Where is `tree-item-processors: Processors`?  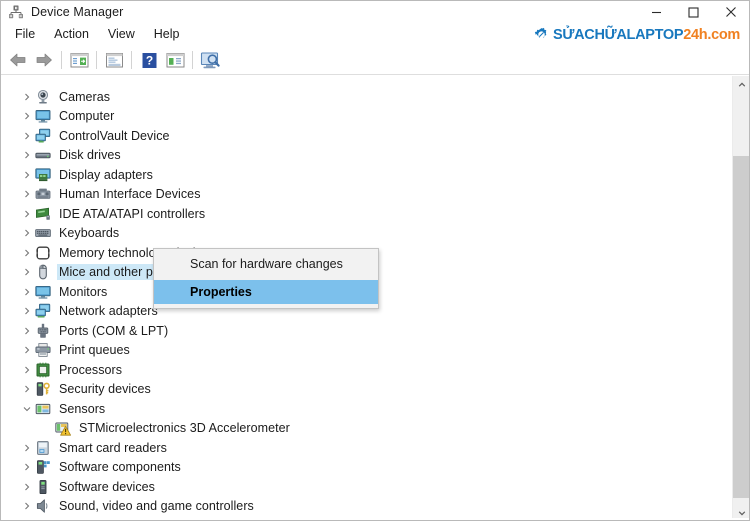 tree-item-processors: Processors is located at coordinates (366, 370).